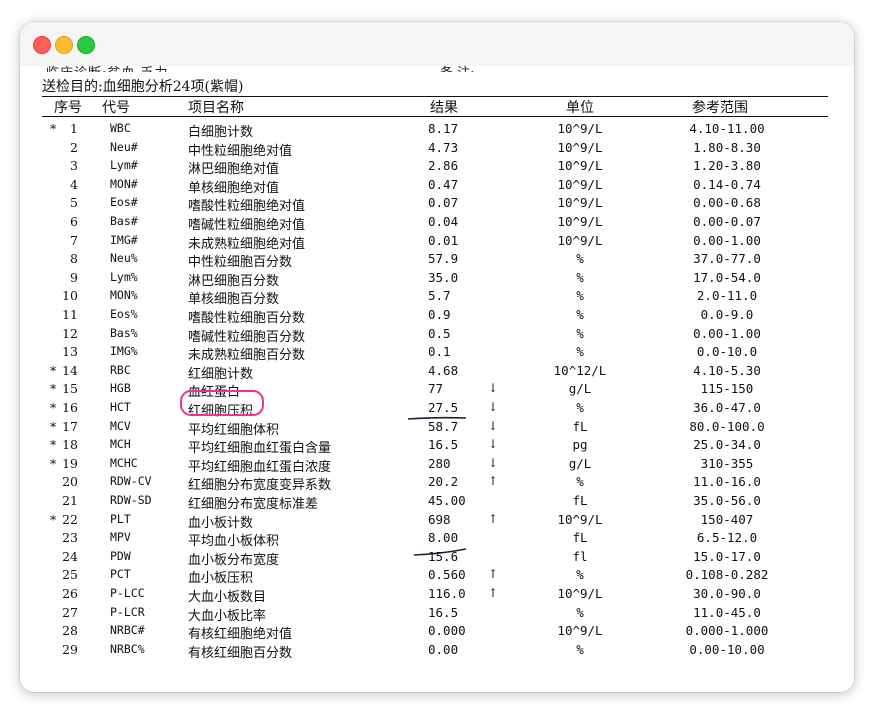 Image resolution: width=874 pixels, height=717 pixels. Describe the element at coordinates (86, 45) in the screenshot. I see `zoom-button` at that location.